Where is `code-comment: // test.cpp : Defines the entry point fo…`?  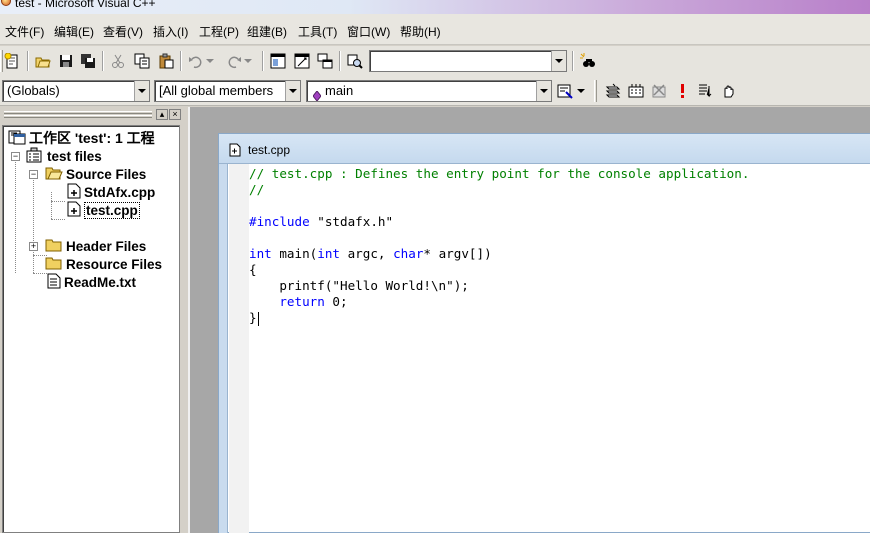
code-comment: // test.cpp : Defines the entry point fo… is located at coordinates (499, 173).